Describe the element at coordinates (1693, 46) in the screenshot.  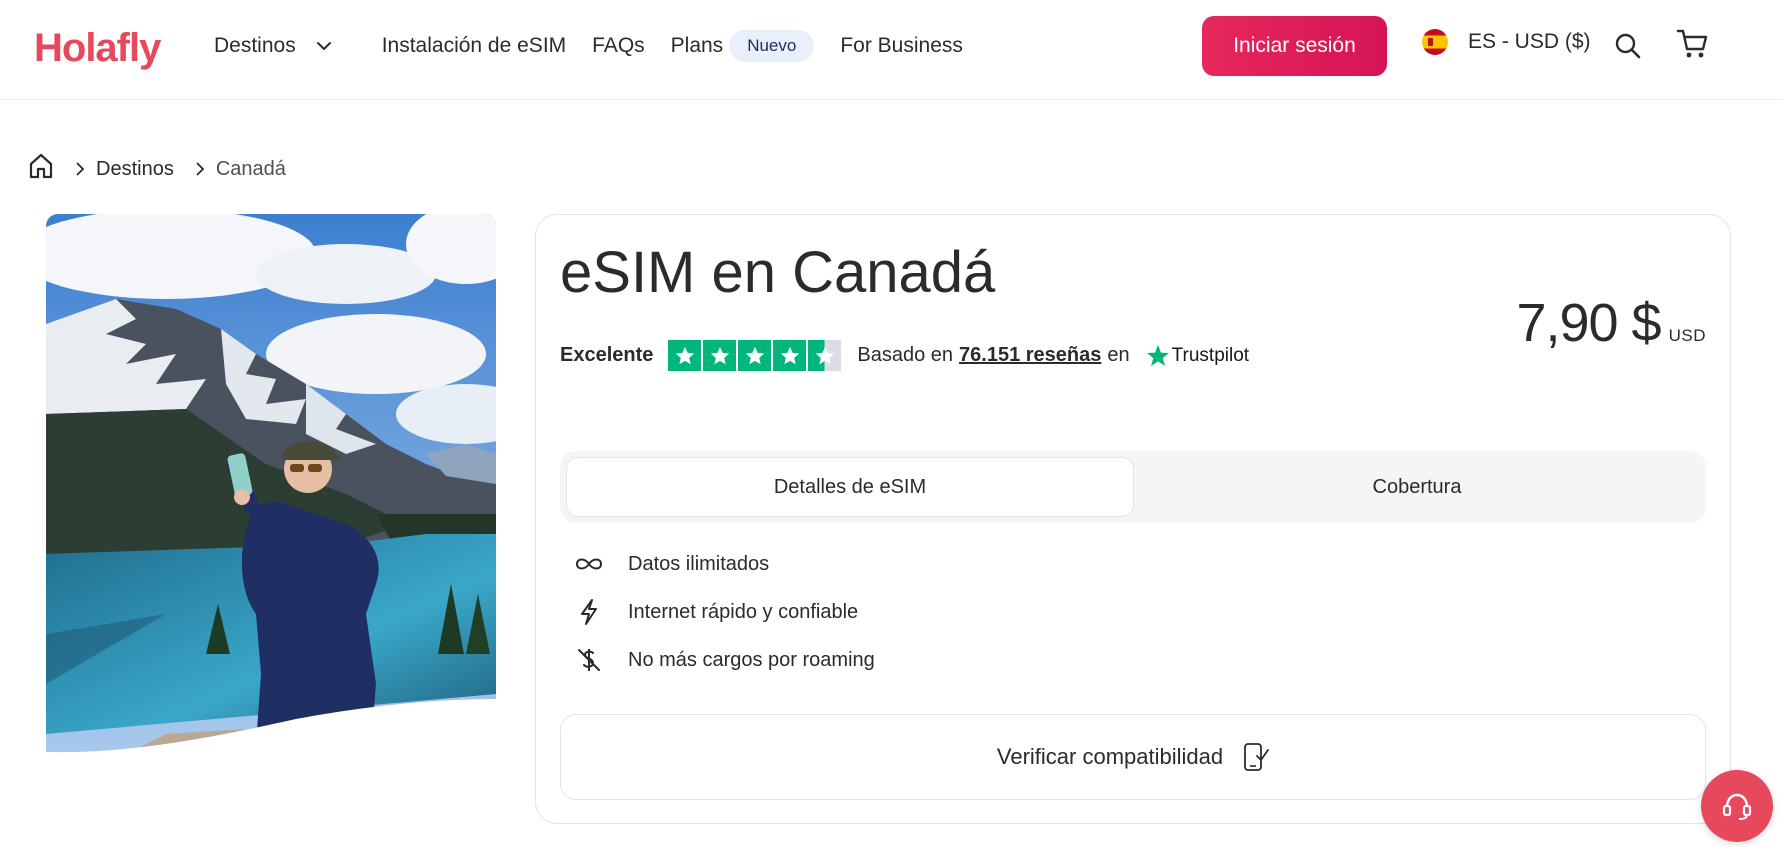
I see `cart-icon` at that location.